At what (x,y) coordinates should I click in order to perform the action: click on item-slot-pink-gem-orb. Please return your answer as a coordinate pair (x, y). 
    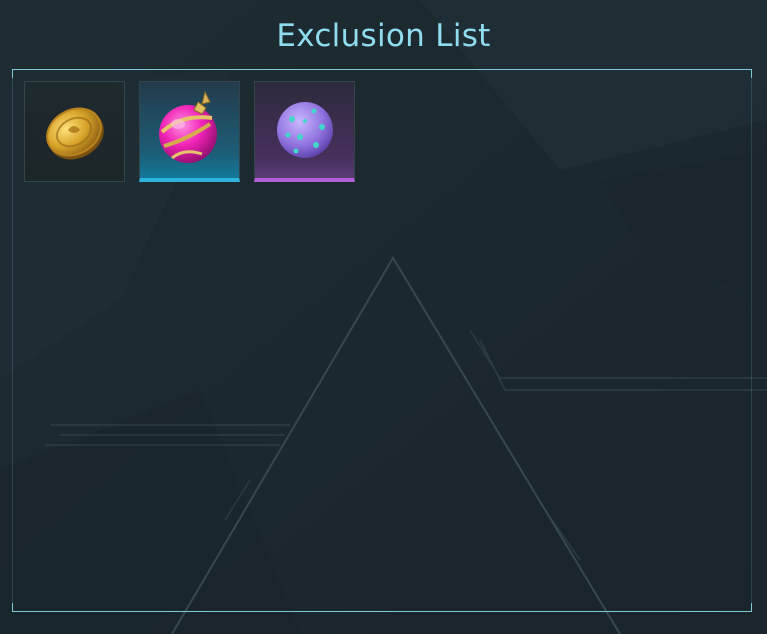
    Looking at the image, I should click on (189, 131).